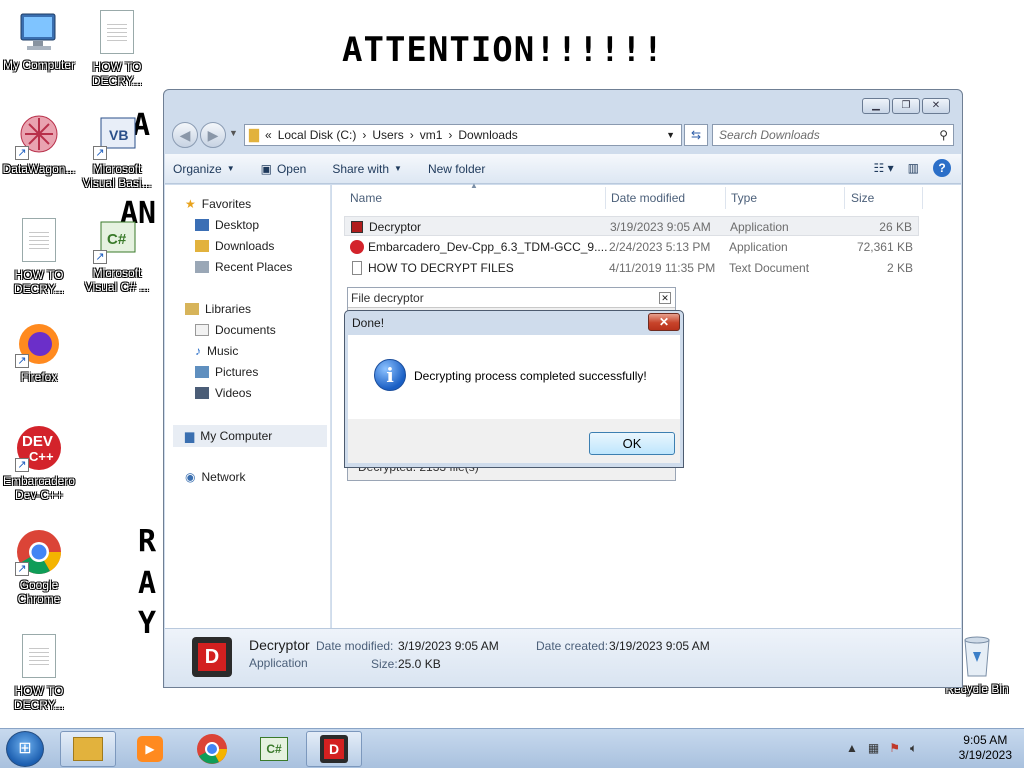 This screenshot has width=1024, height=768. Describe the element at coordinates (366, 198) in the screenshot. I see `column-header-name: Name` at that location.